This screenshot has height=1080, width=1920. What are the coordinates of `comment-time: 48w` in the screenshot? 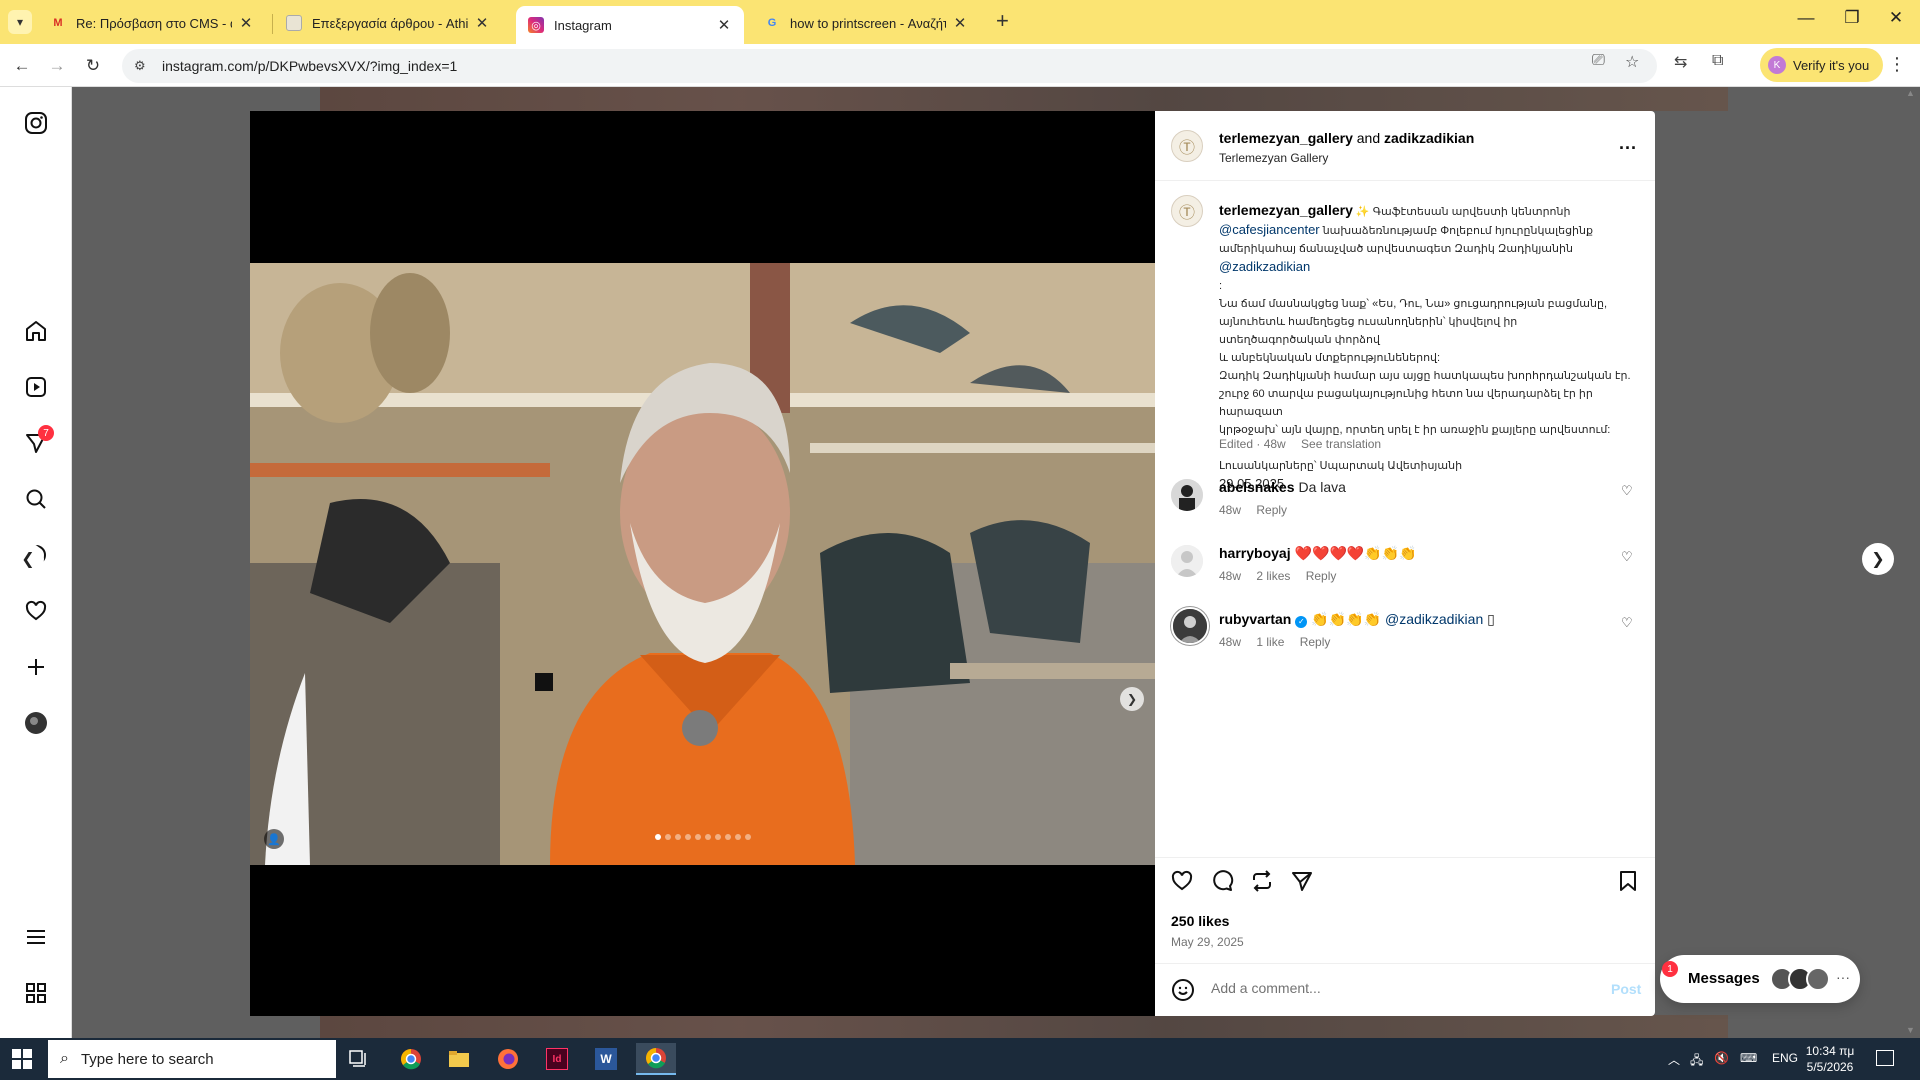 It's located at (1230, 576).